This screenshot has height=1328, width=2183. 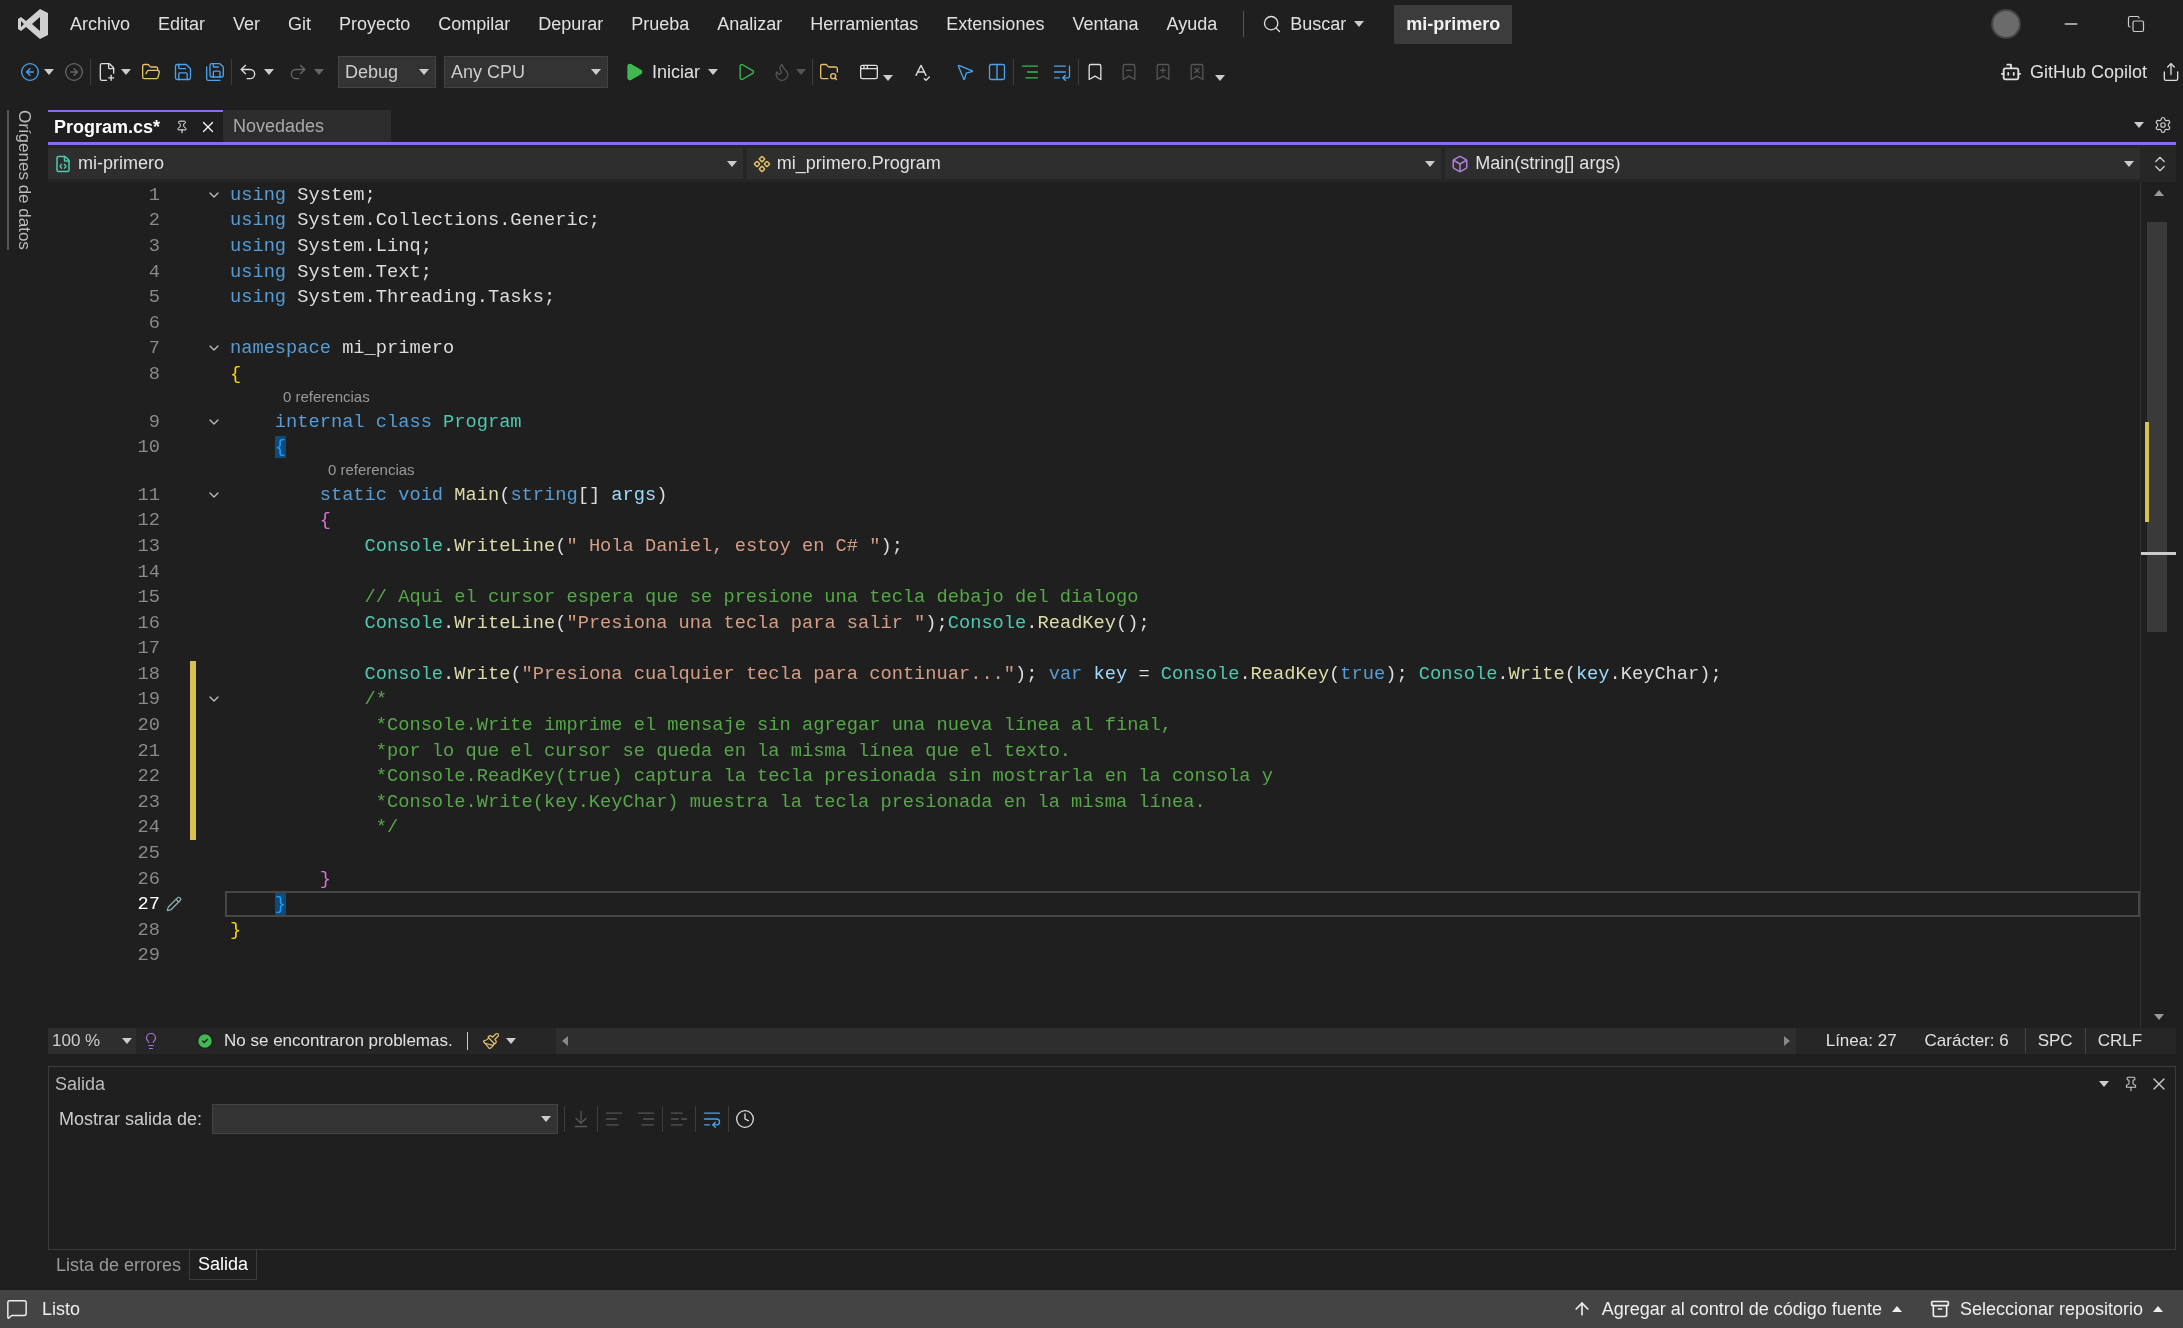 What do you see at coordinates (571, 24) in the screenshot?
I see `menu-item: Depurar` at bounding box center [571, 24].